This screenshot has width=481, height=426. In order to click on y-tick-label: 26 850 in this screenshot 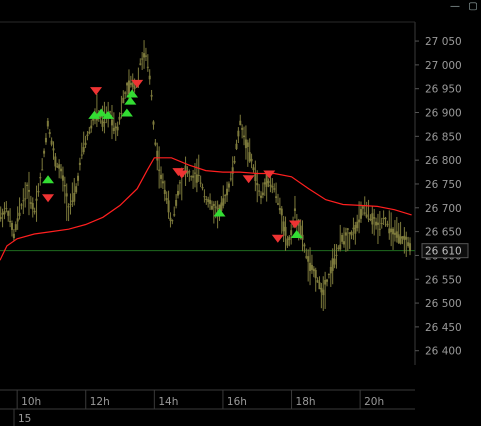, I will do `click(443, 137)`.